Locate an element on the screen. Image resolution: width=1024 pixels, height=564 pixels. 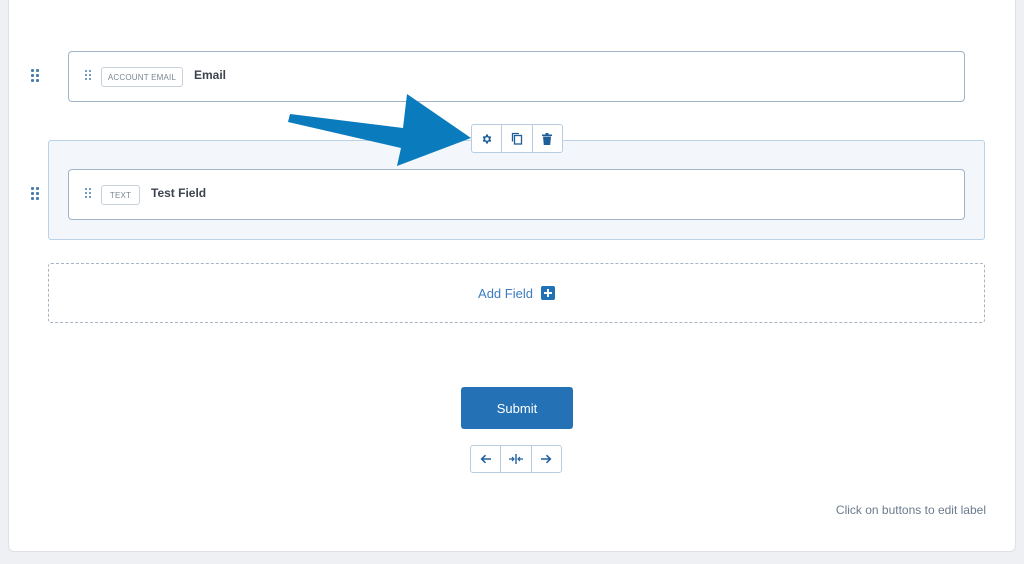
arrow-right-icon is located at coordinates (546, 459).